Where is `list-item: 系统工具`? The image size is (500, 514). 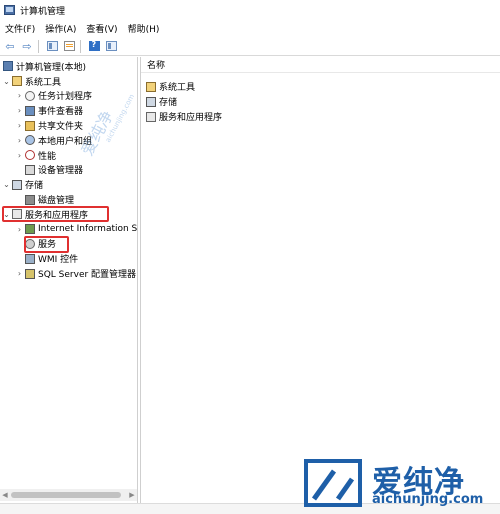
list-item: 系统工具 is located at coordinates (183, 86).